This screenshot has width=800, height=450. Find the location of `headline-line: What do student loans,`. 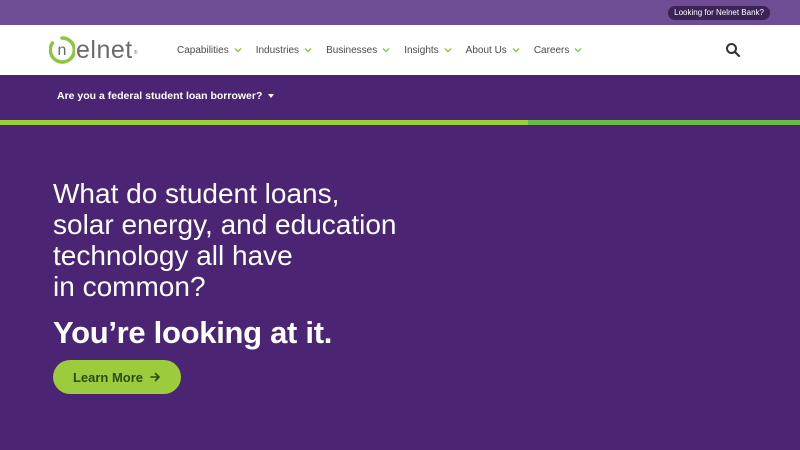

headline-line: What do student loans, is located at coordinates (196, 193).